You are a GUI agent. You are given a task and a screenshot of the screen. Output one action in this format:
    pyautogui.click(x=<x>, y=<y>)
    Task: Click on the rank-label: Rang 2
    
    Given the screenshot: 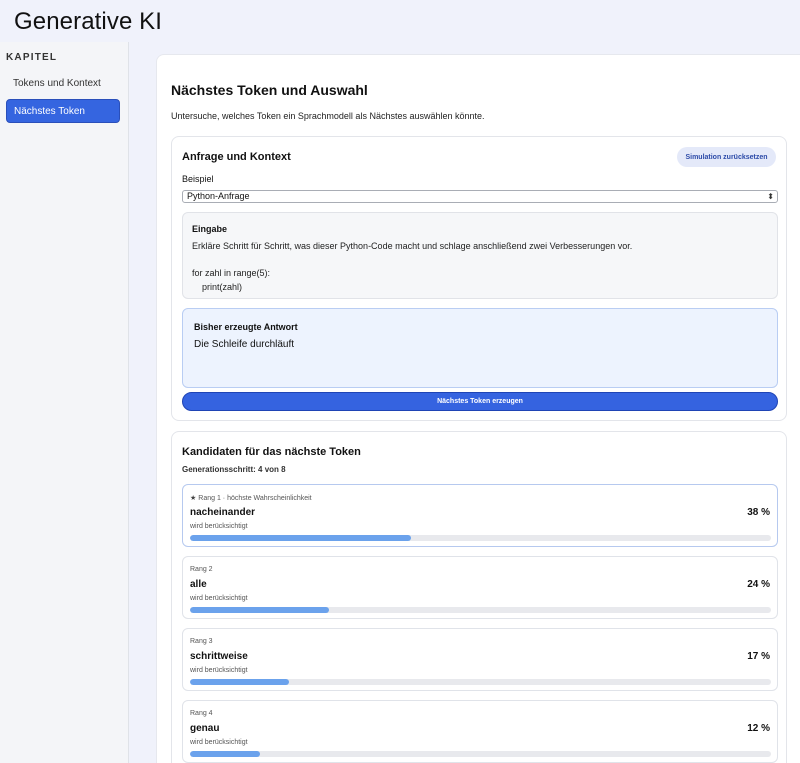 What is the action you would take?
    pyautogui.click(x=201, y=569)
    